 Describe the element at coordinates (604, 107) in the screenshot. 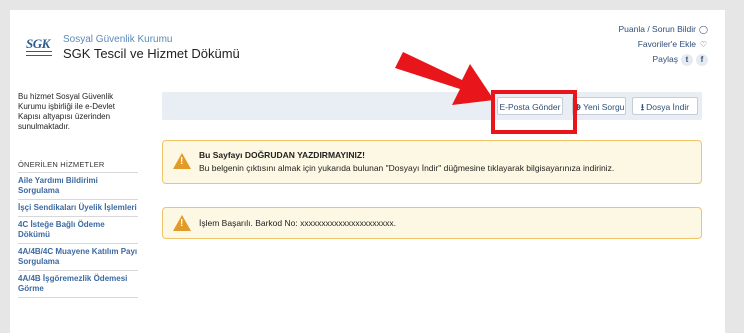

I see `new-query-button-label: Yeni Sorgu` at that location.